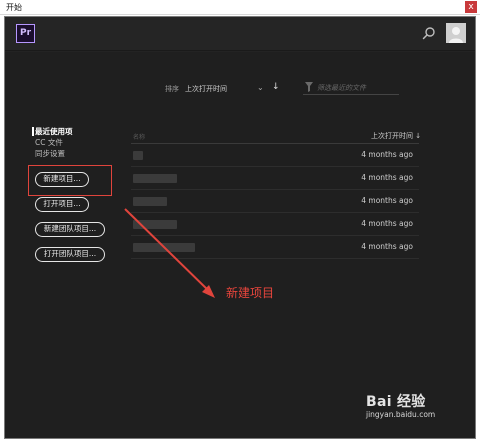 This screenshot has height=443, width=480. Describe the element at coordinates (250, 293) in the screenshot. I see `annotation-label: 新建项目` at that location.